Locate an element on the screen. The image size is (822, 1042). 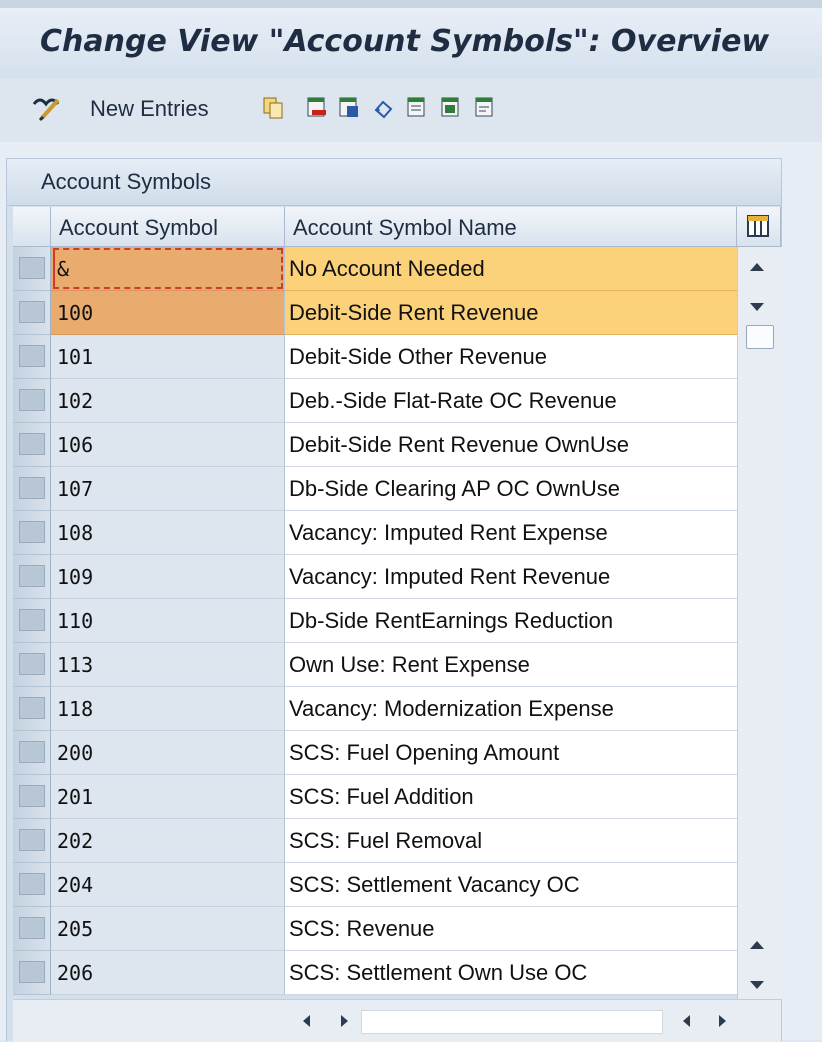
account-symbol-name-cell: Vacancy: Imputed Rent Expense is located at coordinates (511, 533).